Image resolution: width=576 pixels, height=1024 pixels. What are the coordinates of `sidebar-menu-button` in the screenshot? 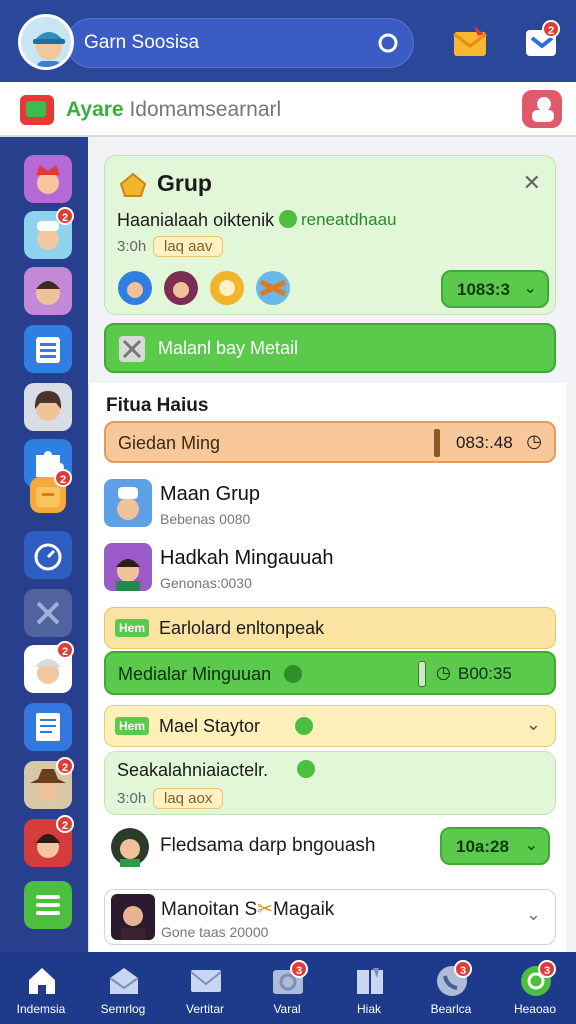 It's located at (48, 905).